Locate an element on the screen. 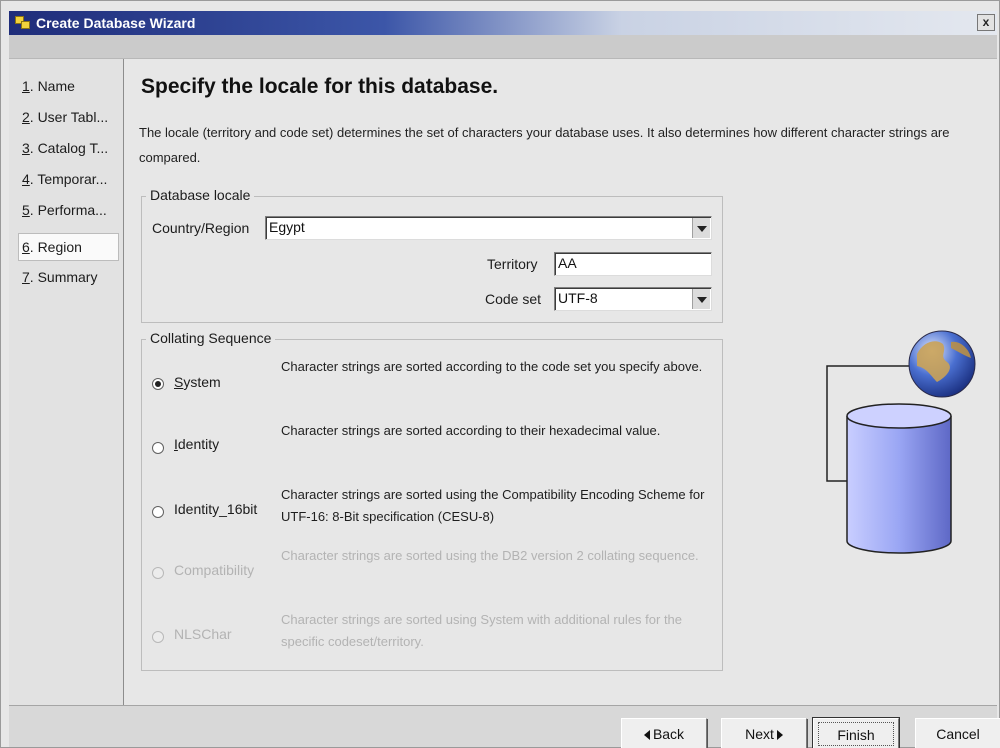  database-wizard-icon is located at coordinates (23, 23).